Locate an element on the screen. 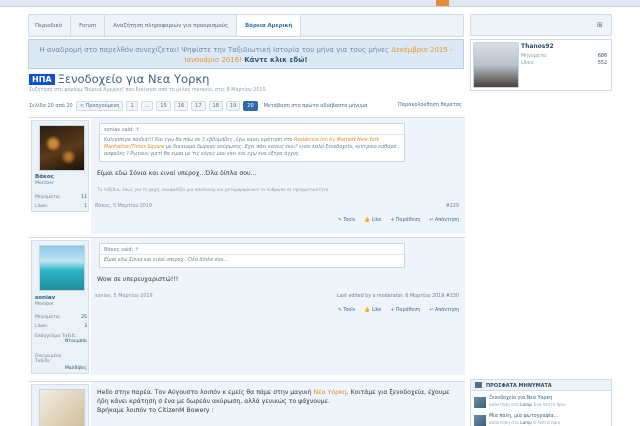  sidebar-user-name: Thanos92 is located at coordinates (537, 46).